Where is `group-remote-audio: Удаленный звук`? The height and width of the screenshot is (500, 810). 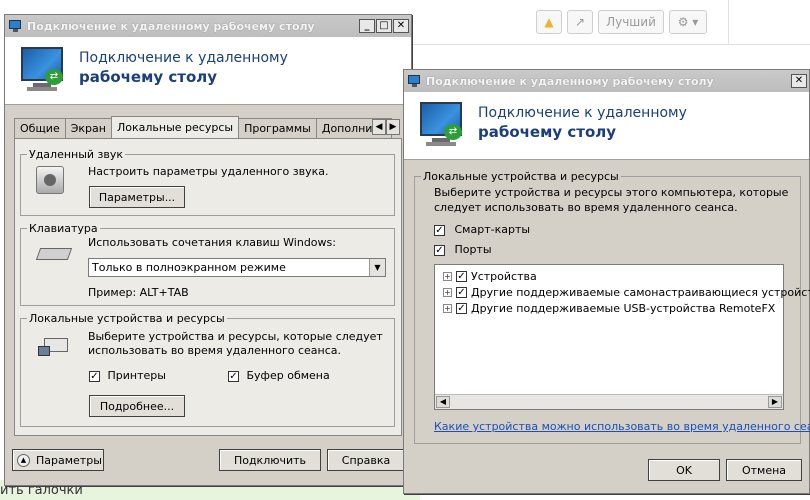 group-remote-audio: Удаленный звук is located at coordinates (207, 182).